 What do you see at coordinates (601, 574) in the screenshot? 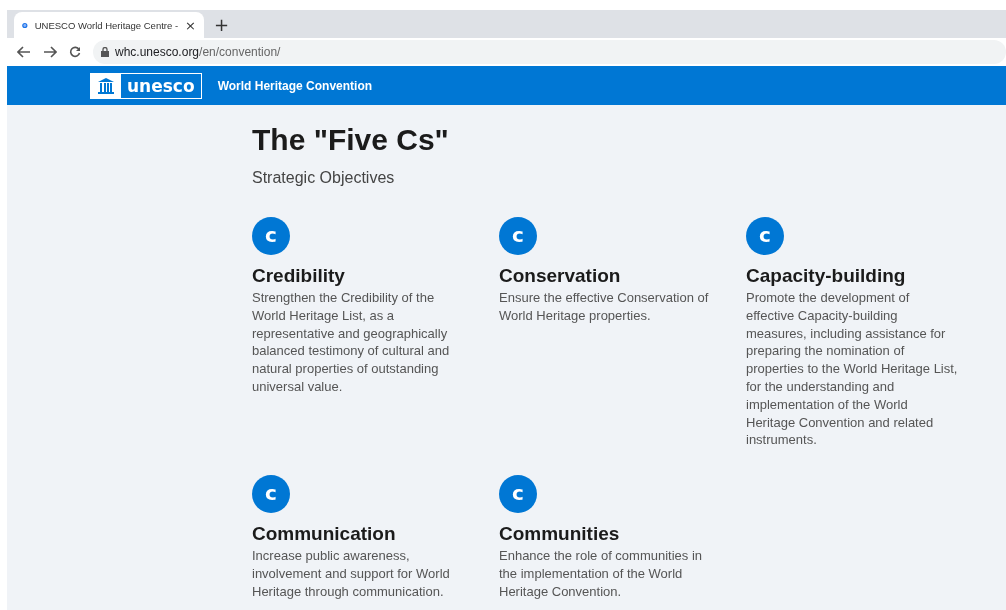
I see `objective-description: Enhance the role of communities in the implementation of the World Heritage Convention.` at bounding box center [601, 574].